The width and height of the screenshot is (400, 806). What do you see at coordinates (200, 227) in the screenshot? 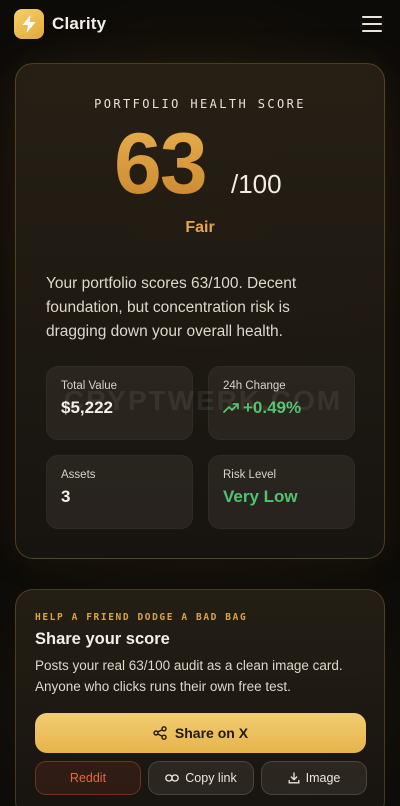
I see `score-rating: Fair` at bounding box center [200, 227].